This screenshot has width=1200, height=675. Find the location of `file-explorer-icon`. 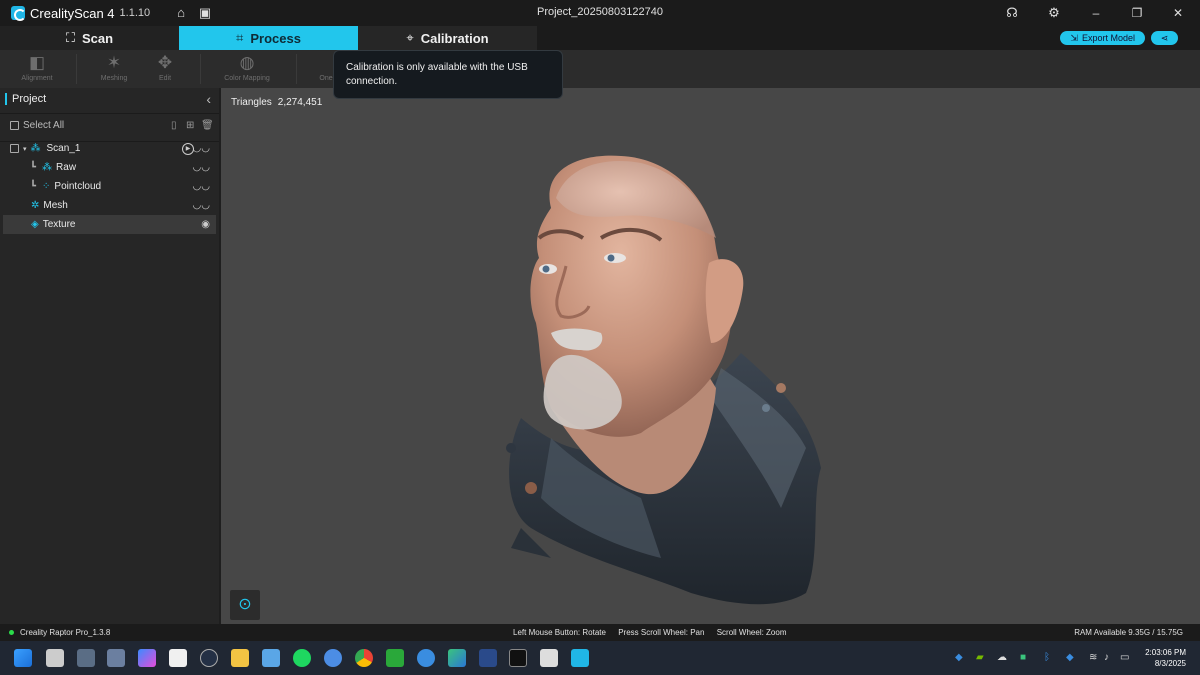

file-explorer-icon is located at coordinates (240, 658).